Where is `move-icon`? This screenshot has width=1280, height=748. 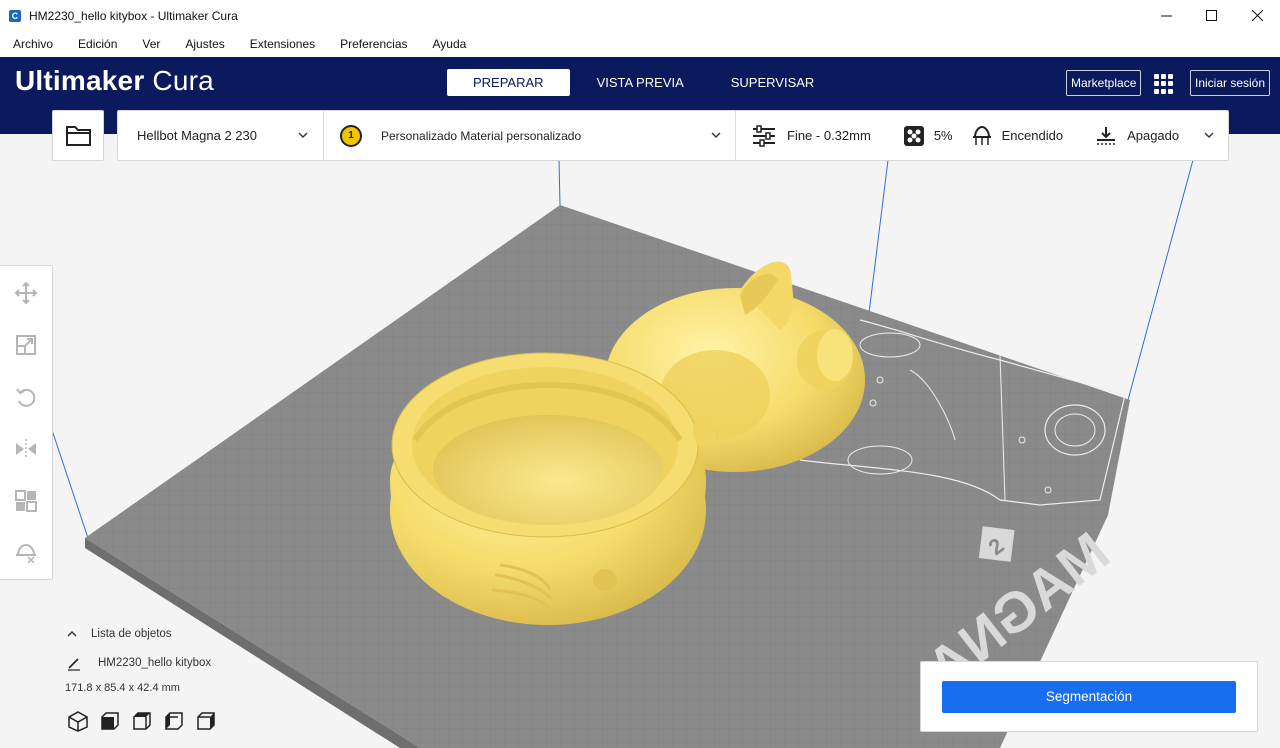 move-icon is located at coordinates (26, 293).